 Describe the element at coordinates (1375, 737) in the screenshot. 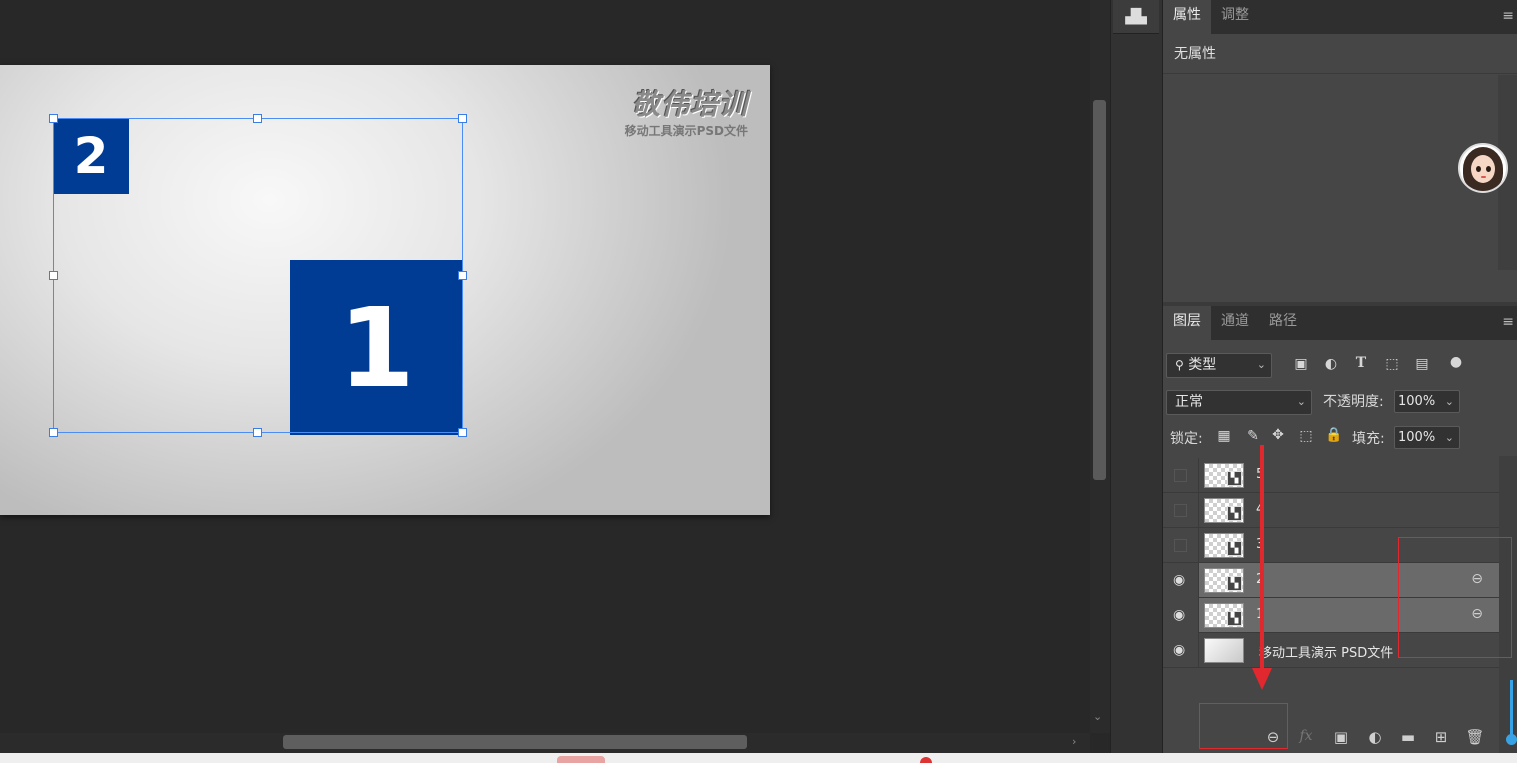

I see `adjustment-icon: ◐` at that location.